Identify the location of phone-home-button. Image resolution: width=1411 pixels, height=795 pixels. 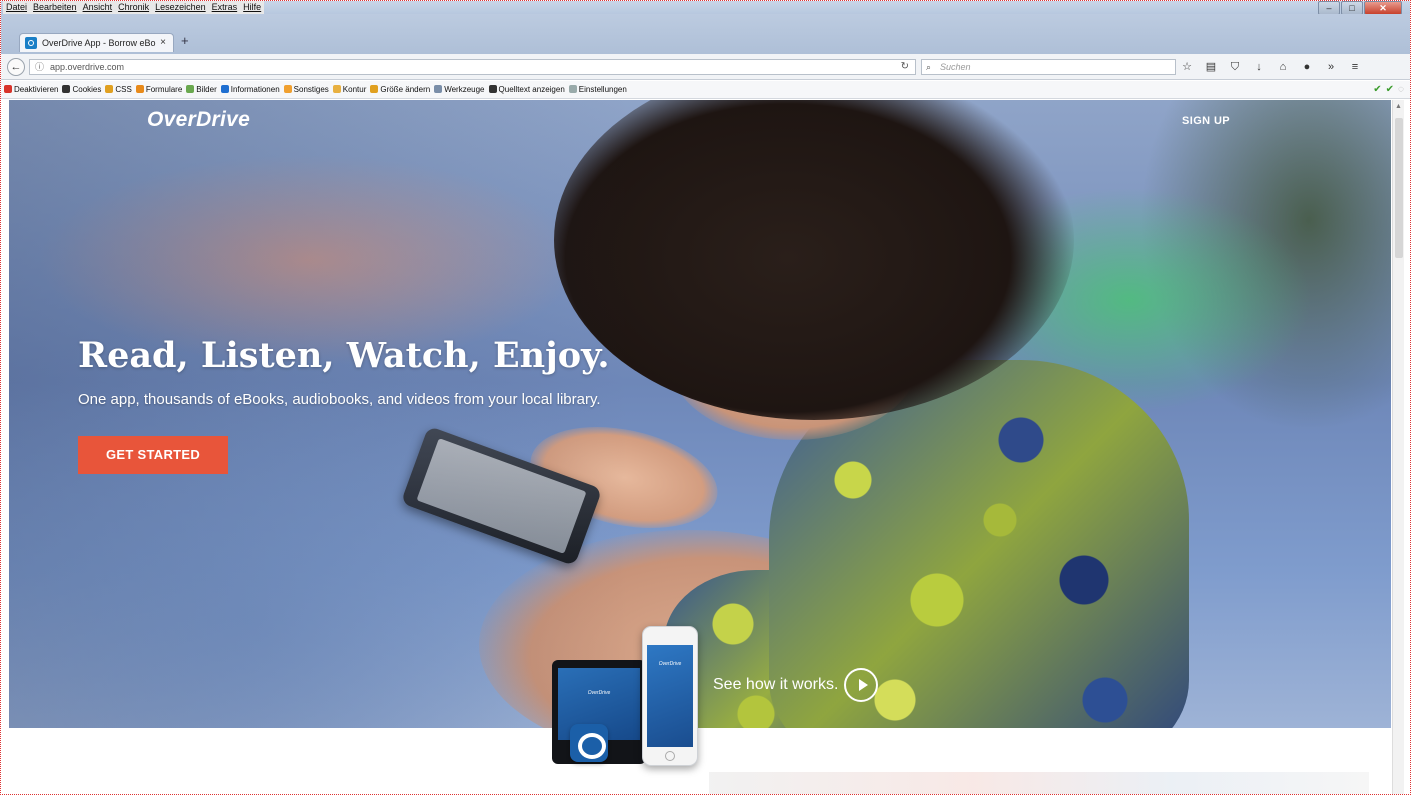
(670, 756).